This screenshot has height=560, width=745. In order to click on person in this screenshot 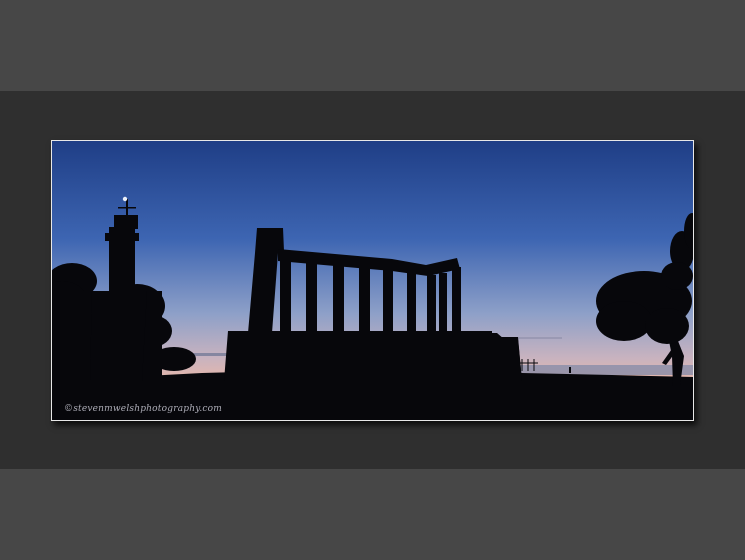, I will do `click(570, 370)`.